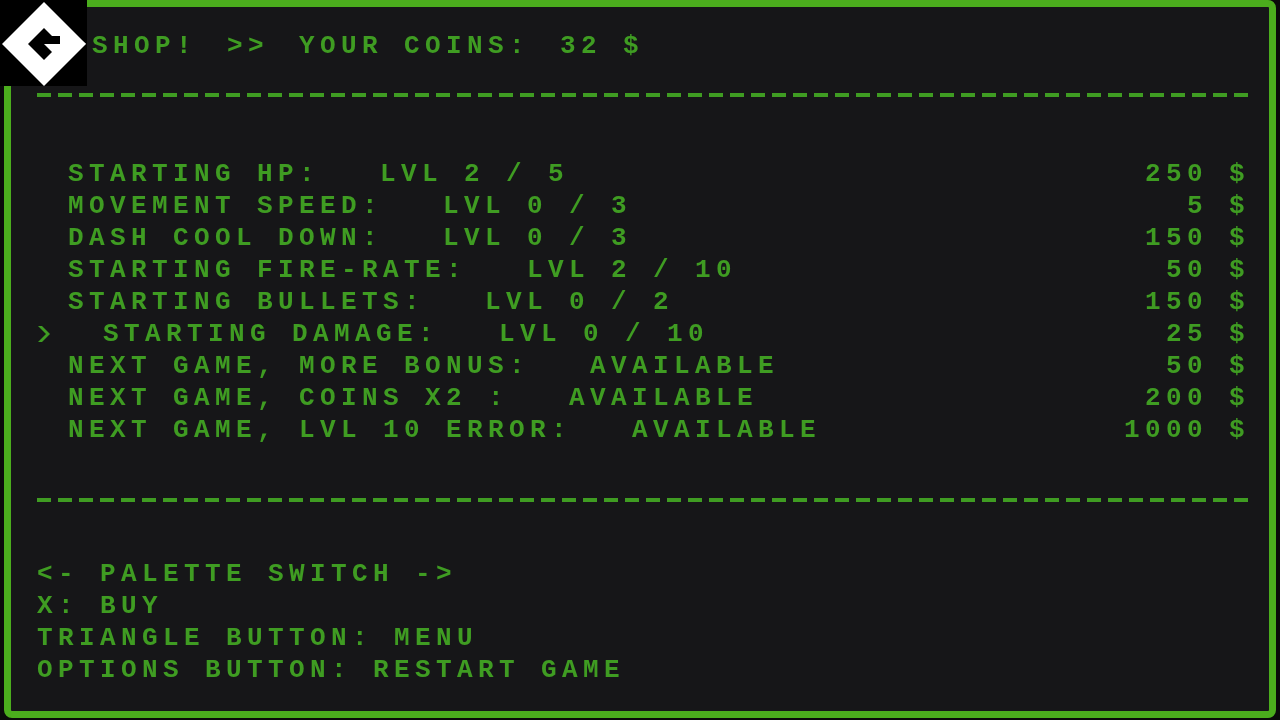  What do you see at coordinates (604, 334) in the screenshot?
I see `upgrade-status: LVL 0 / 10` at bounding box center [604, 334].